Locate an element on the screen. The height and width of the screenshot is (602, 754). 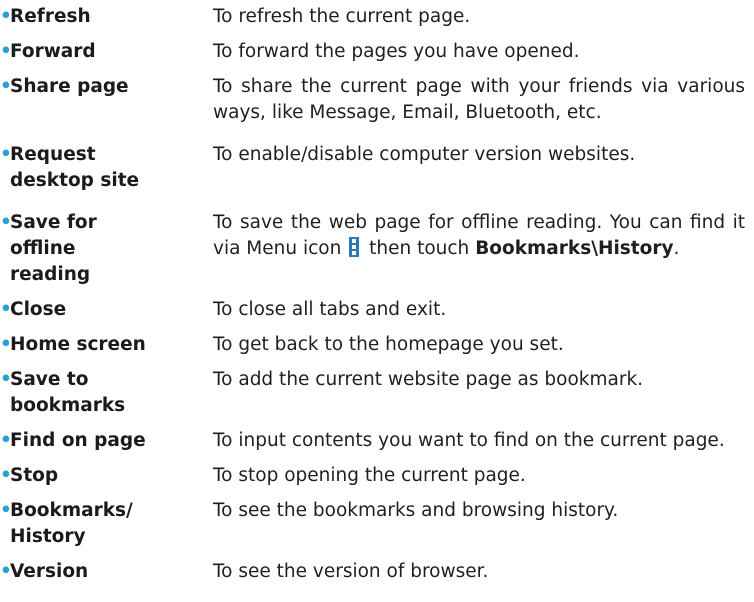
item-term: Bookmarks/ History is located at coordinates (71, 523).